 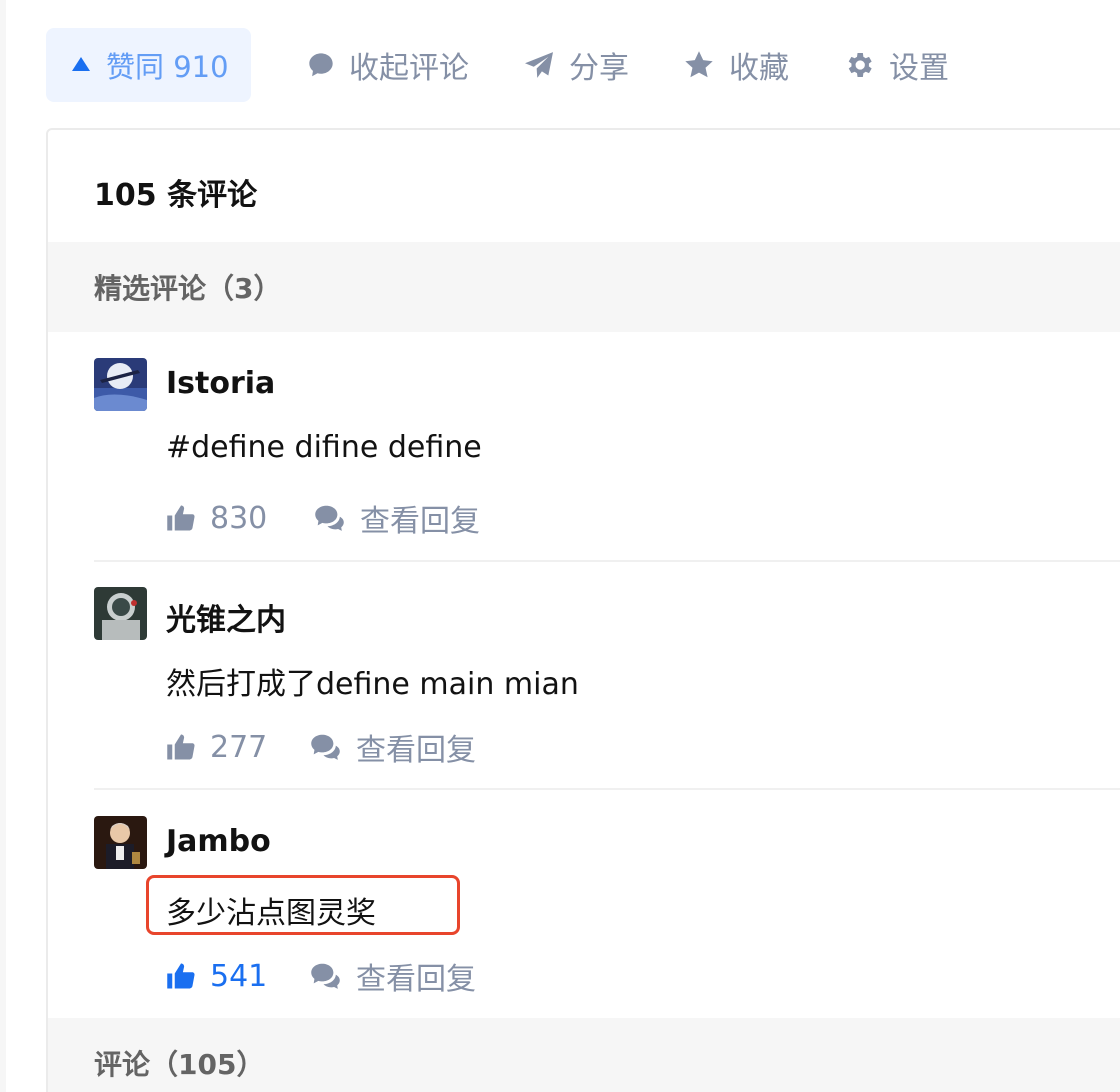 I want to click on comment-author: Istoria, so click(x=220, y=383).